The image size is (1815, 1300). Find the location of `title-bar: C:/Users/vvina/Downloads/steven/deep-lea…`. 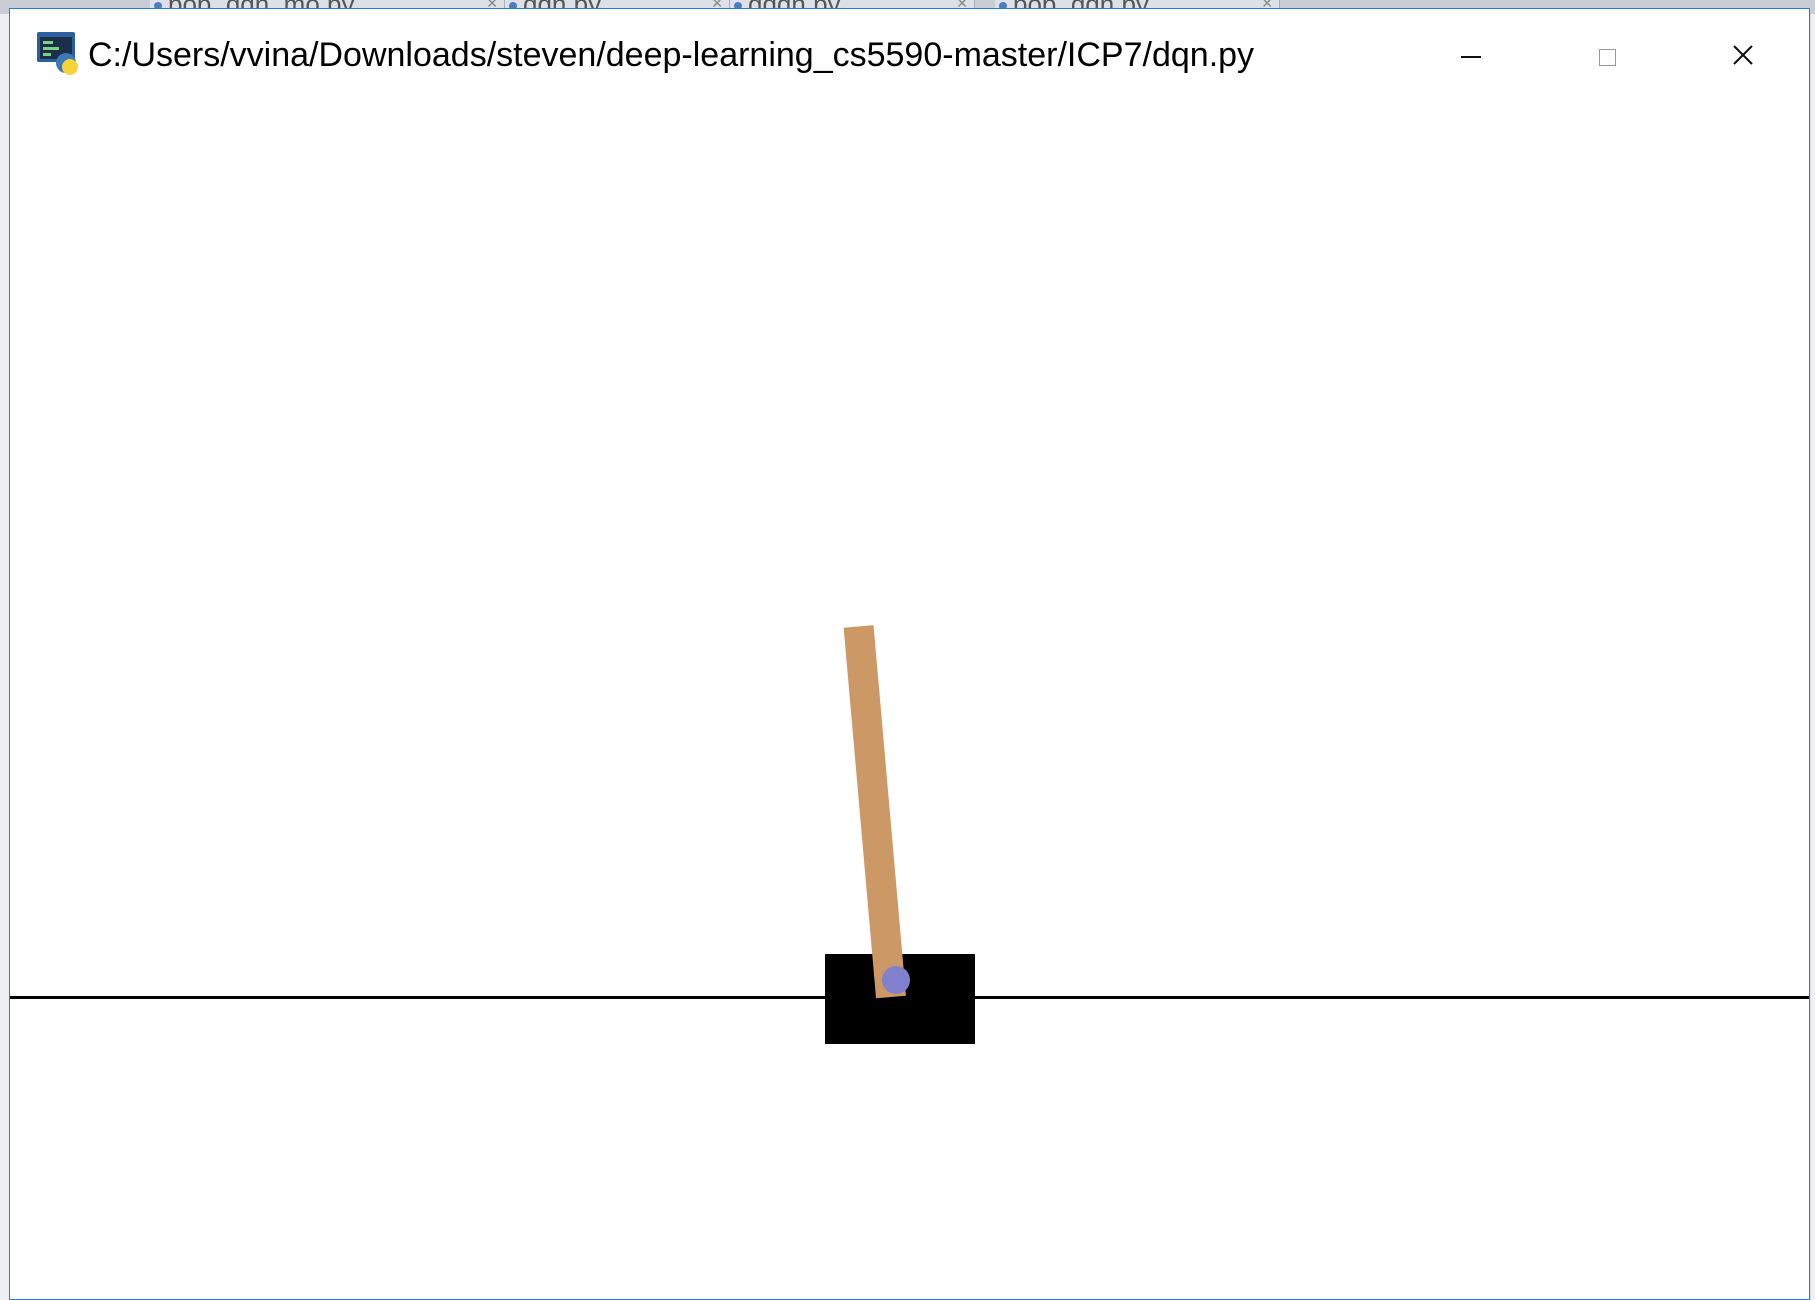

title-bar: C:/Users/vvina/Downloads/steven/deep-lea… is located at coordinates (909, 57).